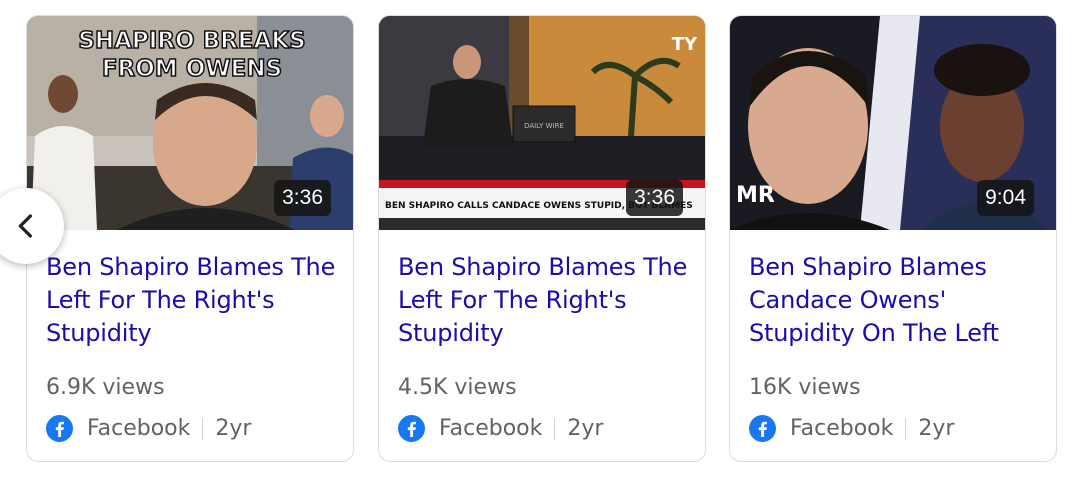 The image size is (1073, 482). Describe the element at coordinates (755, 195) in the screenshot. I see `thumbnail-corner-logo: MR` at that location.